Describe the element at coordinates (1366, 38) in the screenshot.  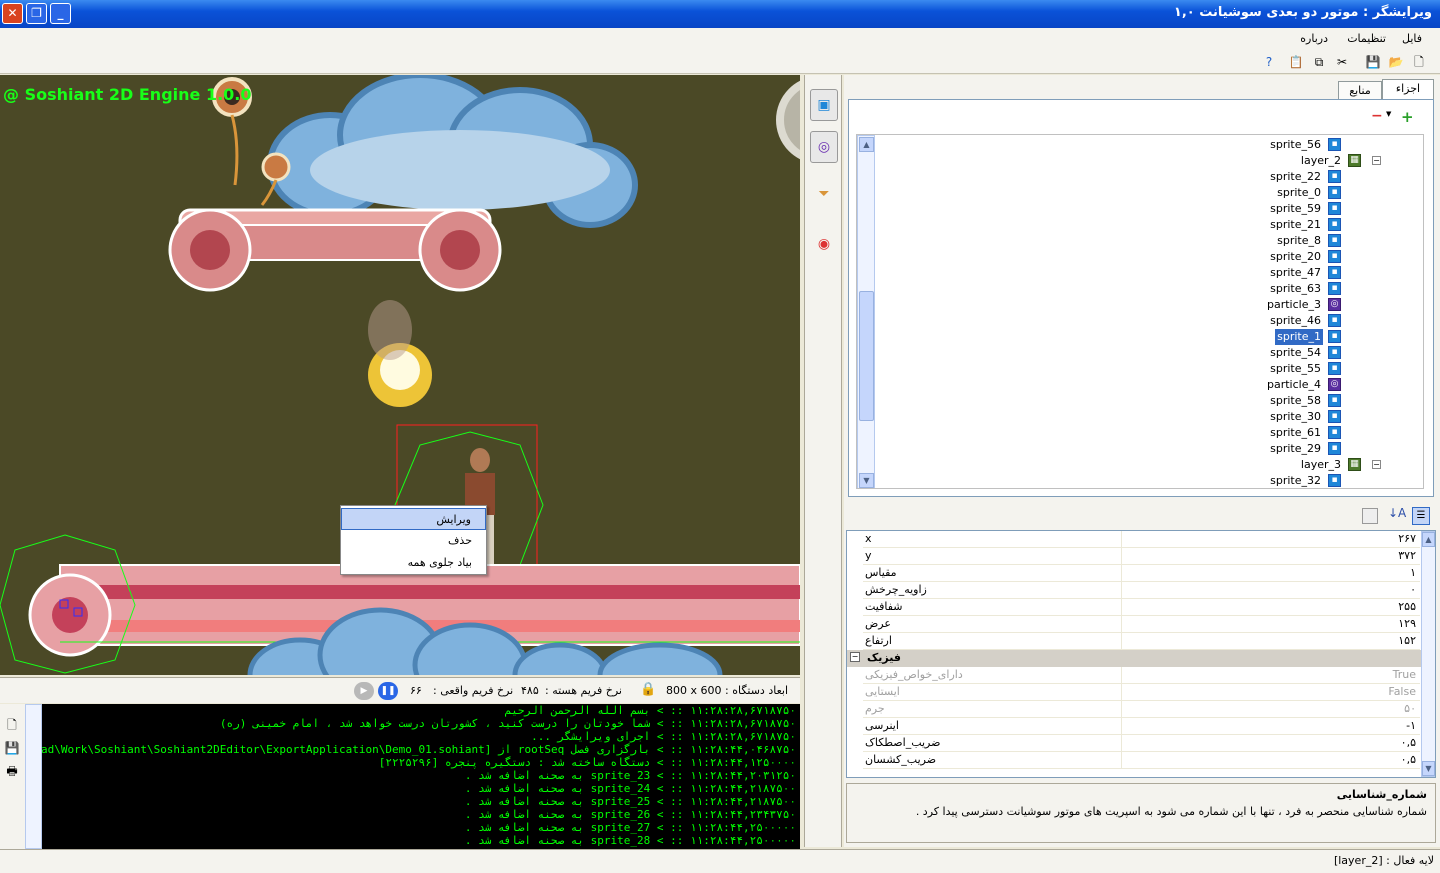
I see `menu-settings: تنظیمات` at that location.